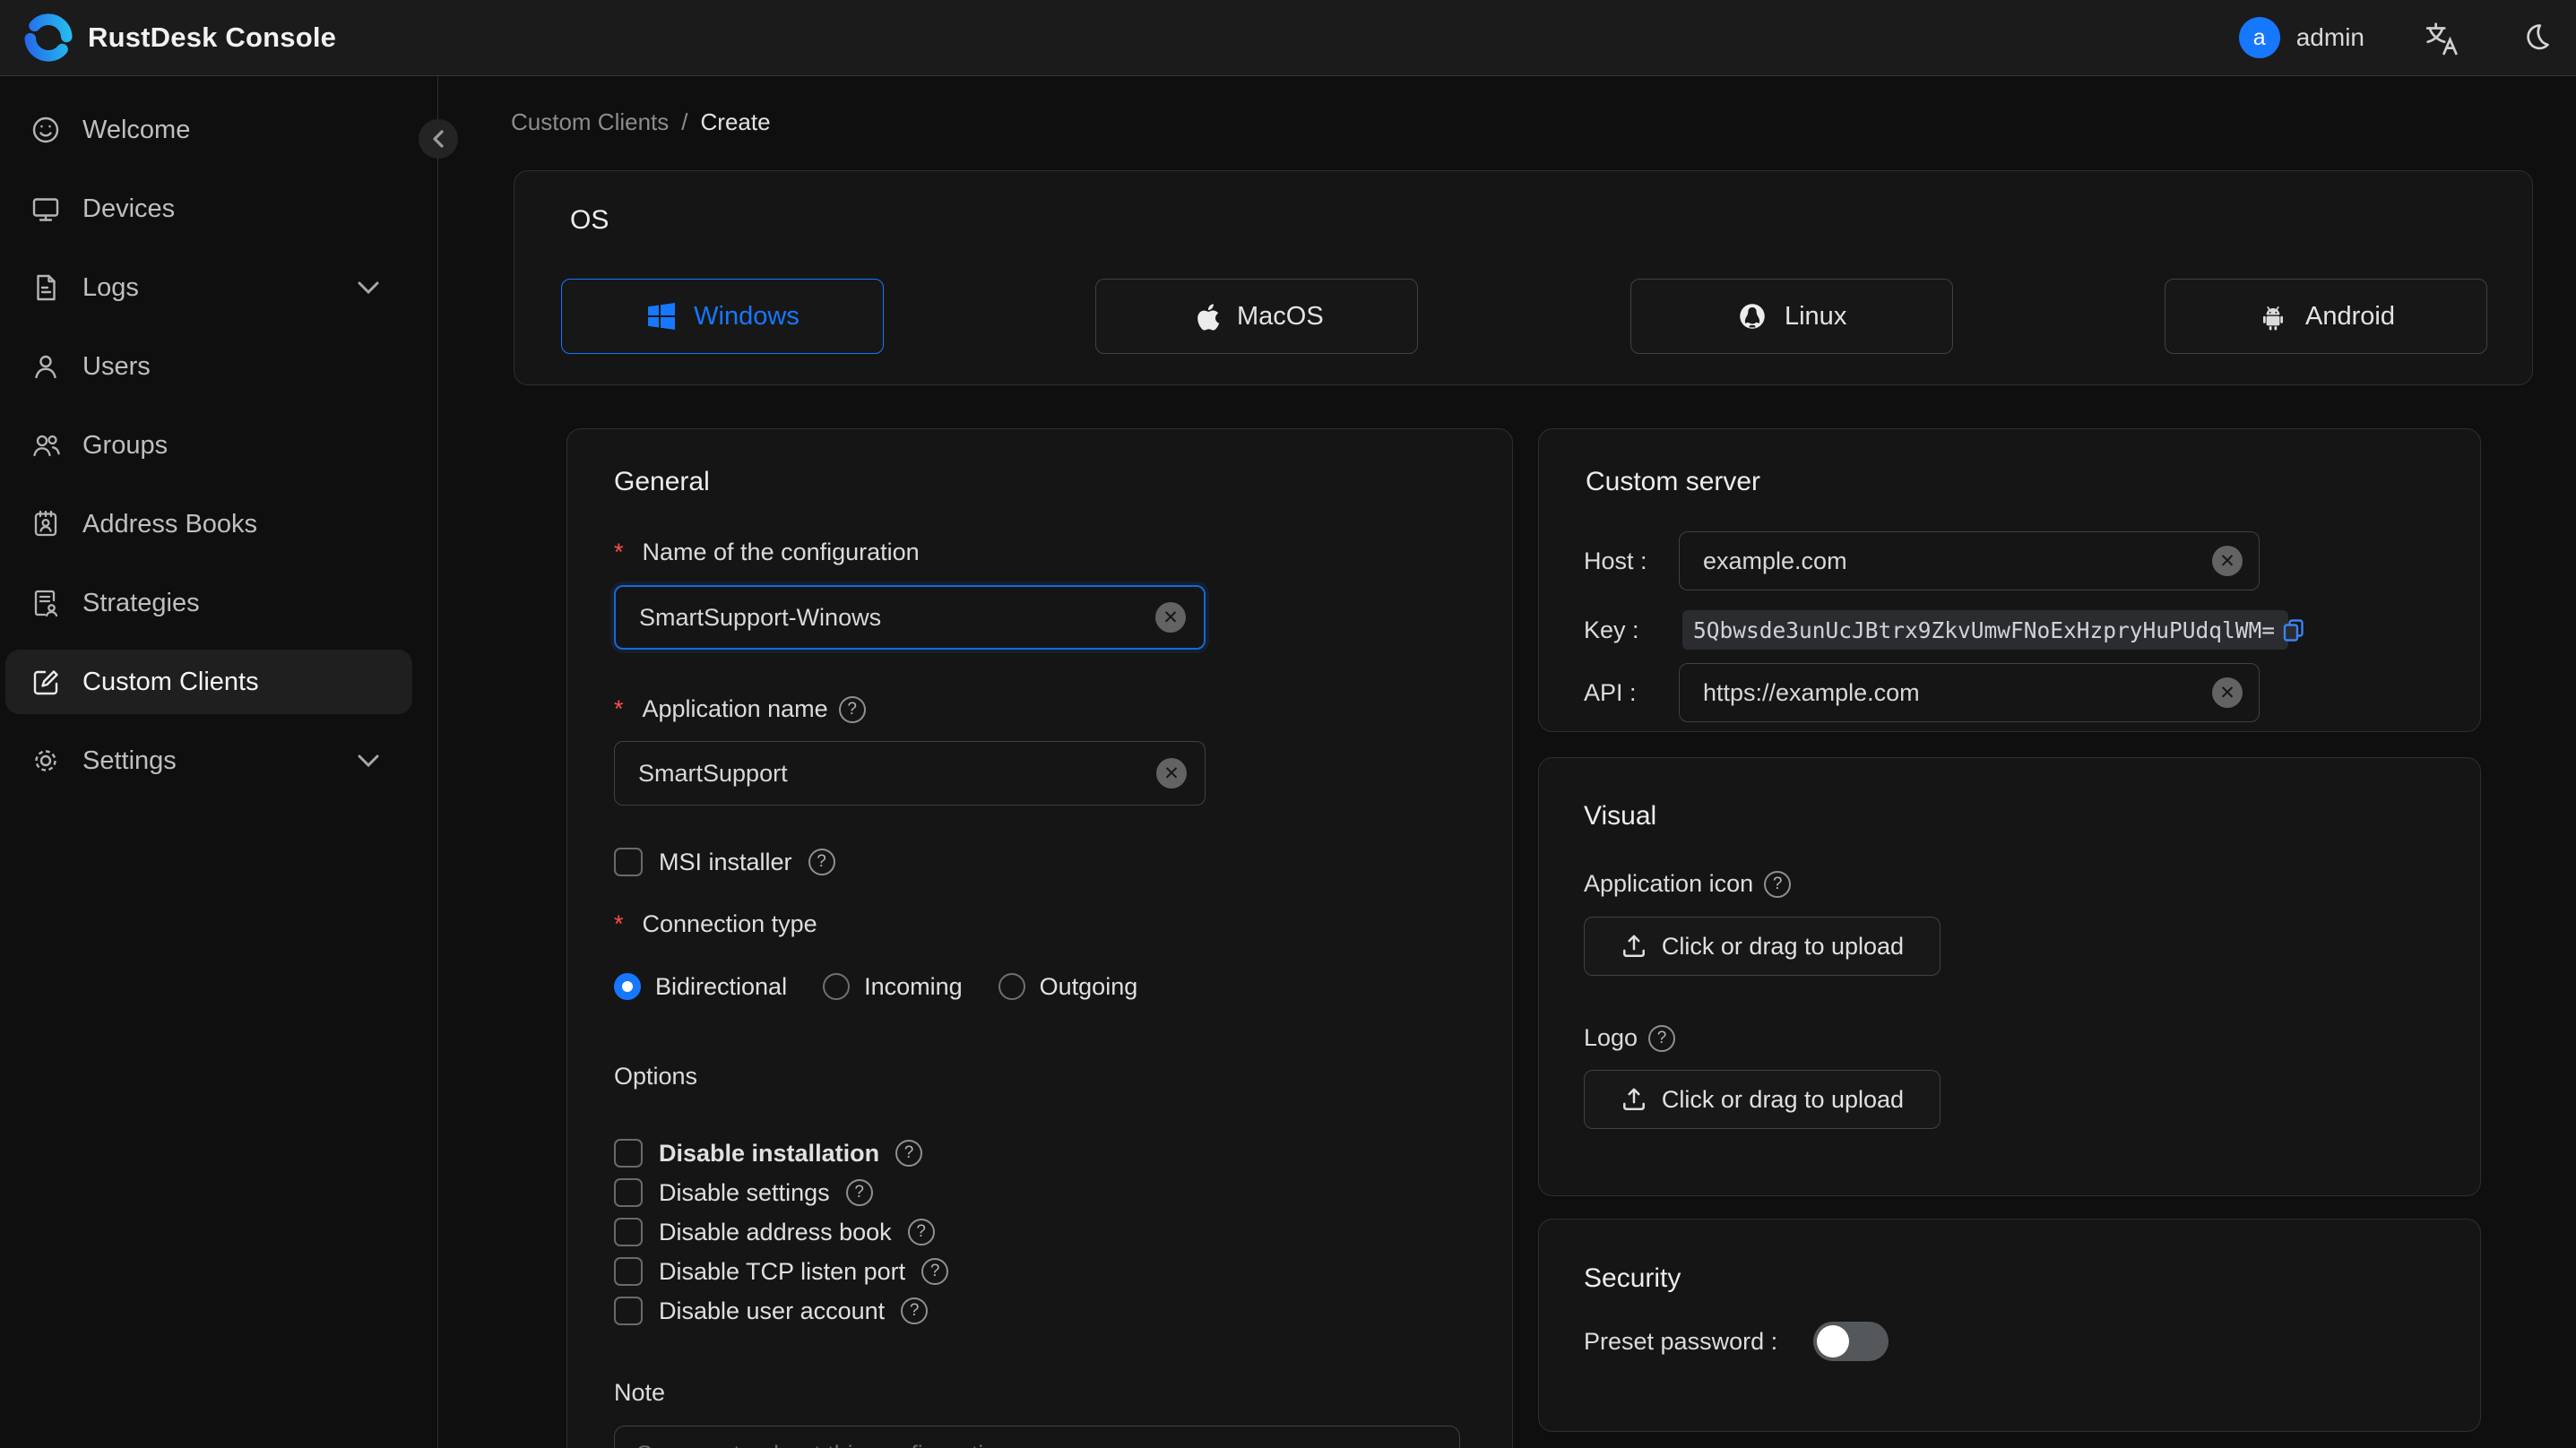  What do you see at coordinates (2441, 38) in the screenshot?
I see `language-icon` at bounding box center [2441, 38].